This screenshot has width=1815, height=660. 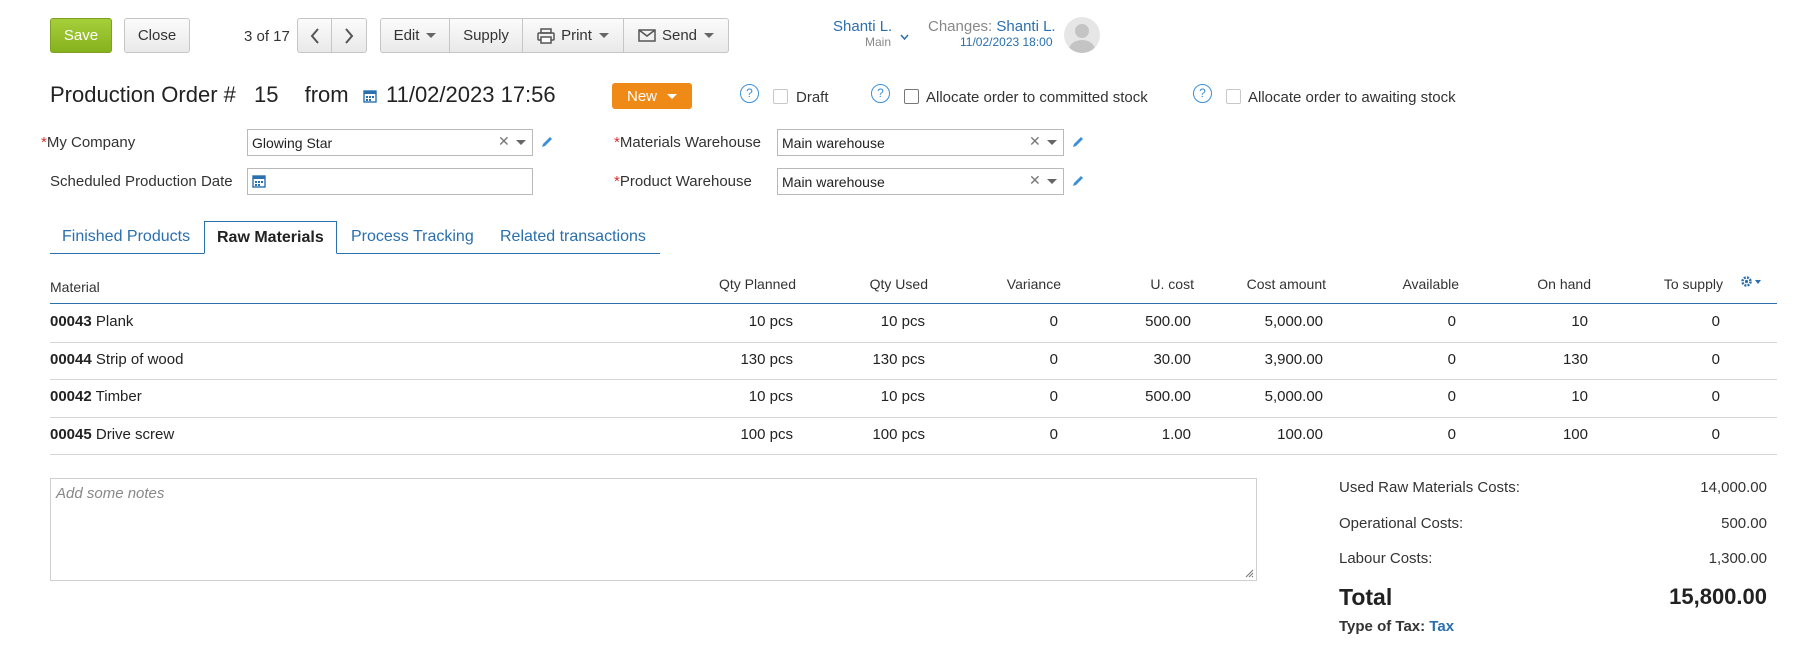 I want to click on tab-raw-materials: Raw Materials, so click(x=270, y=237).